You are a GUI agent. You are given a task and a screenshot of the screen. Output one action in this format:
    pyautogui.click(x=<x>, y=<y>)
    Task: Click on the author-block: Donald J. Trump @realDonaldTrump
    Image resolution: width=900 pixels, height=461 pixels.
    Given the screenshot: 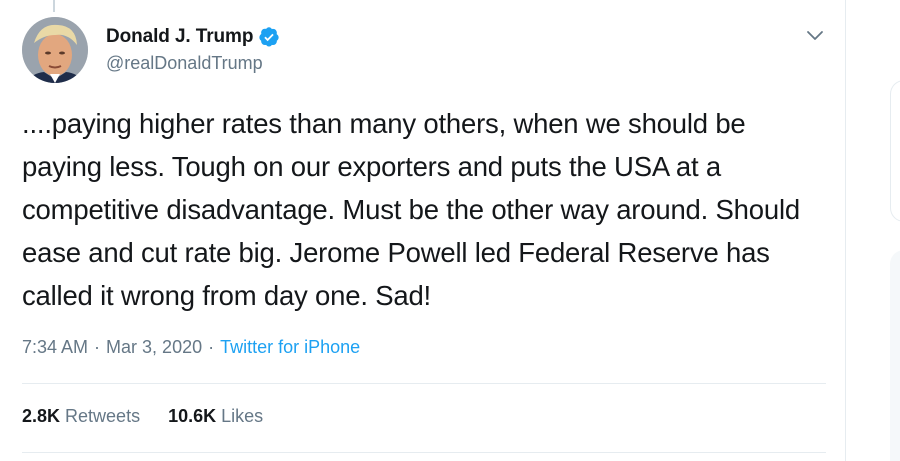 What is the action you would take?
    pyautogui.click(x=193, y=49)
    